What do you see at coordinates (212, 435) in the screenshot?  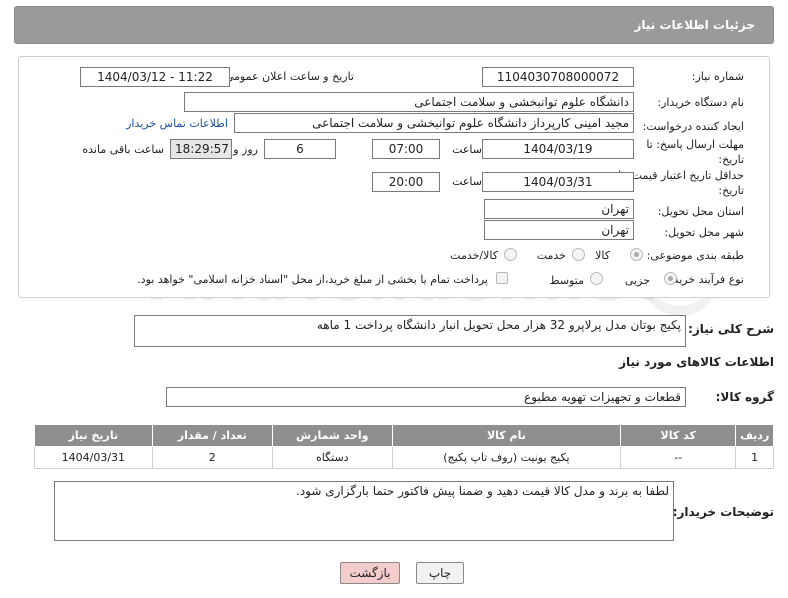 I see `col-quantity: تعداد / مقدار` at bounding box center [212, 435].